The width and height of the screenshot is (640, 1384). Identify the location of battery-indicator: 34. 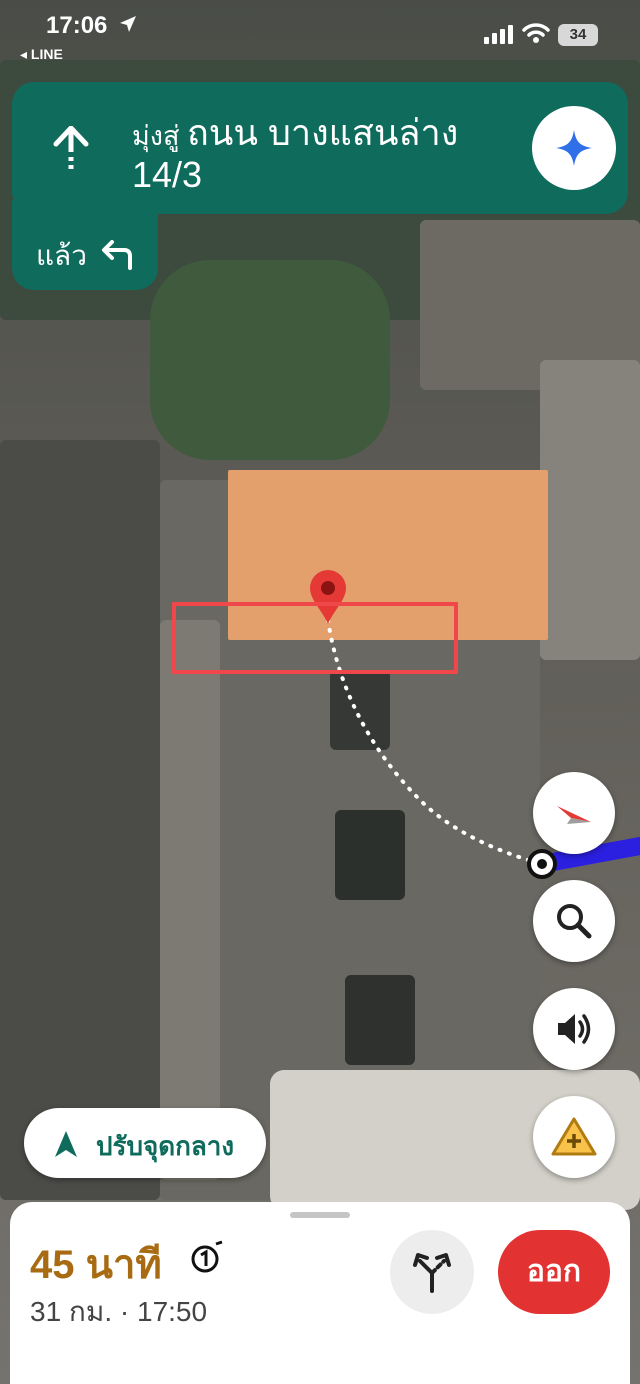
(578, 35).